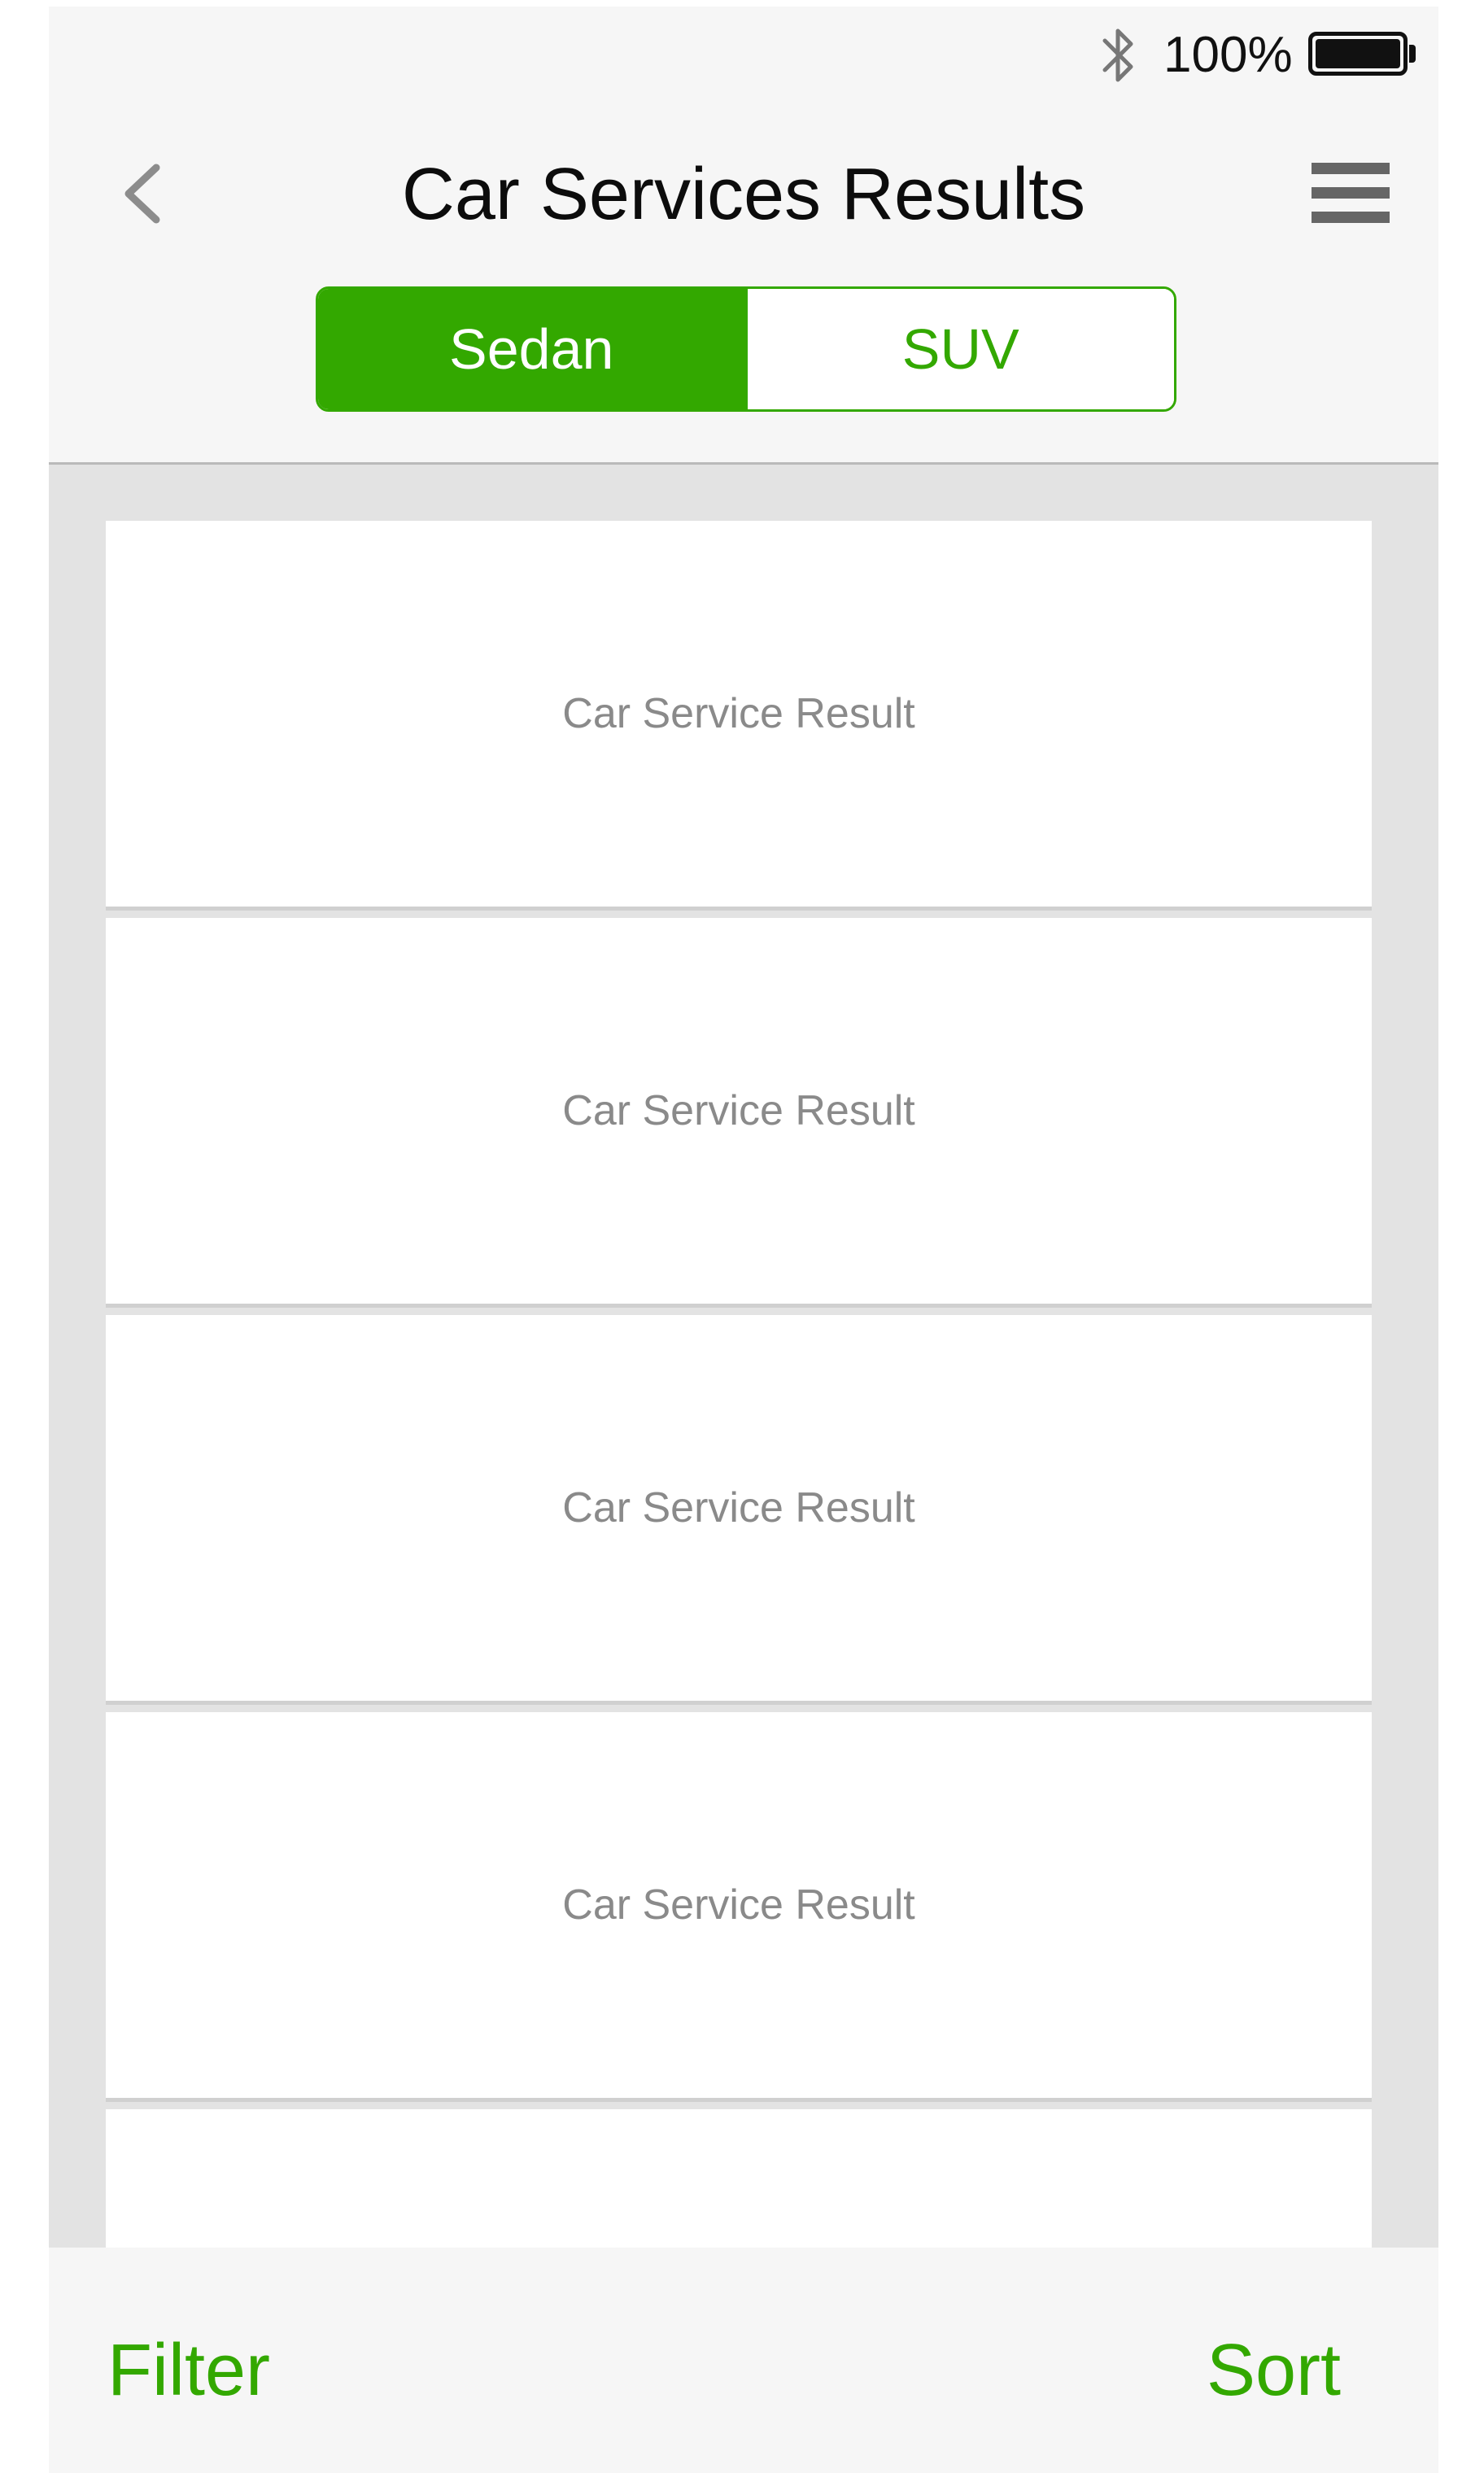 This screenshot has width=1484, height=2473. What do you see at coordinates (143, 193) in the screenshot?
I see `chevron-left-icon` at bounding box center [143, 193].